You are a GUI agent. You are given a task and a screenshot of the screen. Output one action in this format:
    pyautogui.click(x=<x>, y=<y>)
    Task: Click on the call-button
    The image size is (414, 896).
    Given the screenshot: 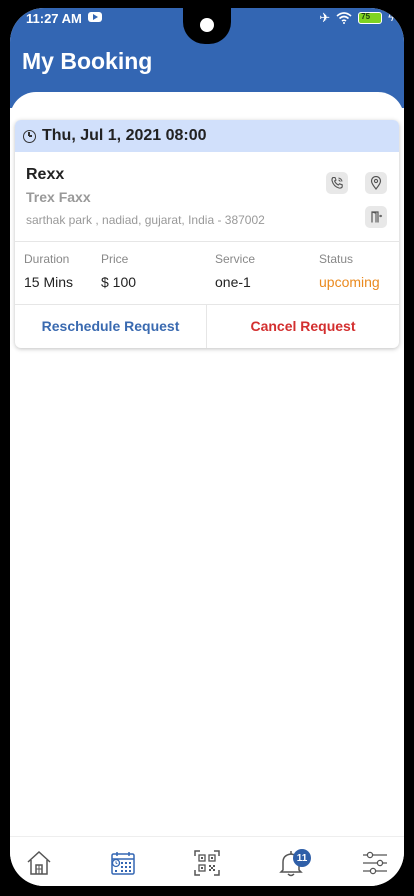 What is the action you would take?
    pyautogui.click(x=337, y=183)
    